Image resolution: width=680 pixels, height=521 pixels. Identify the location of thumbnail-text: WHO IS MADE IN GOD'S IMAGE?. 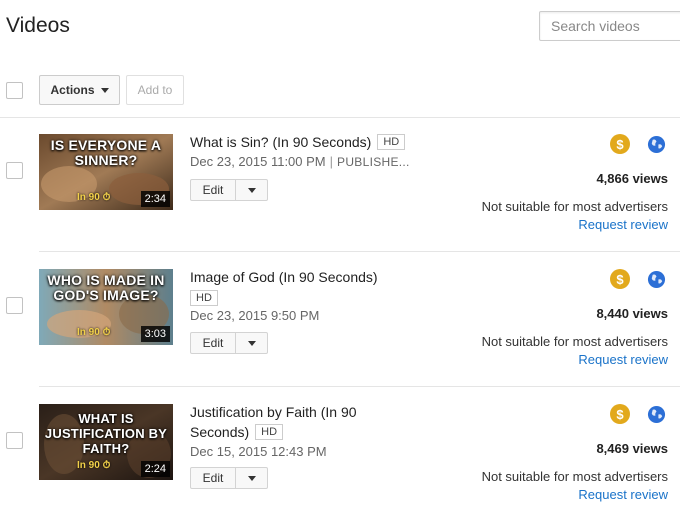
(106, 287).